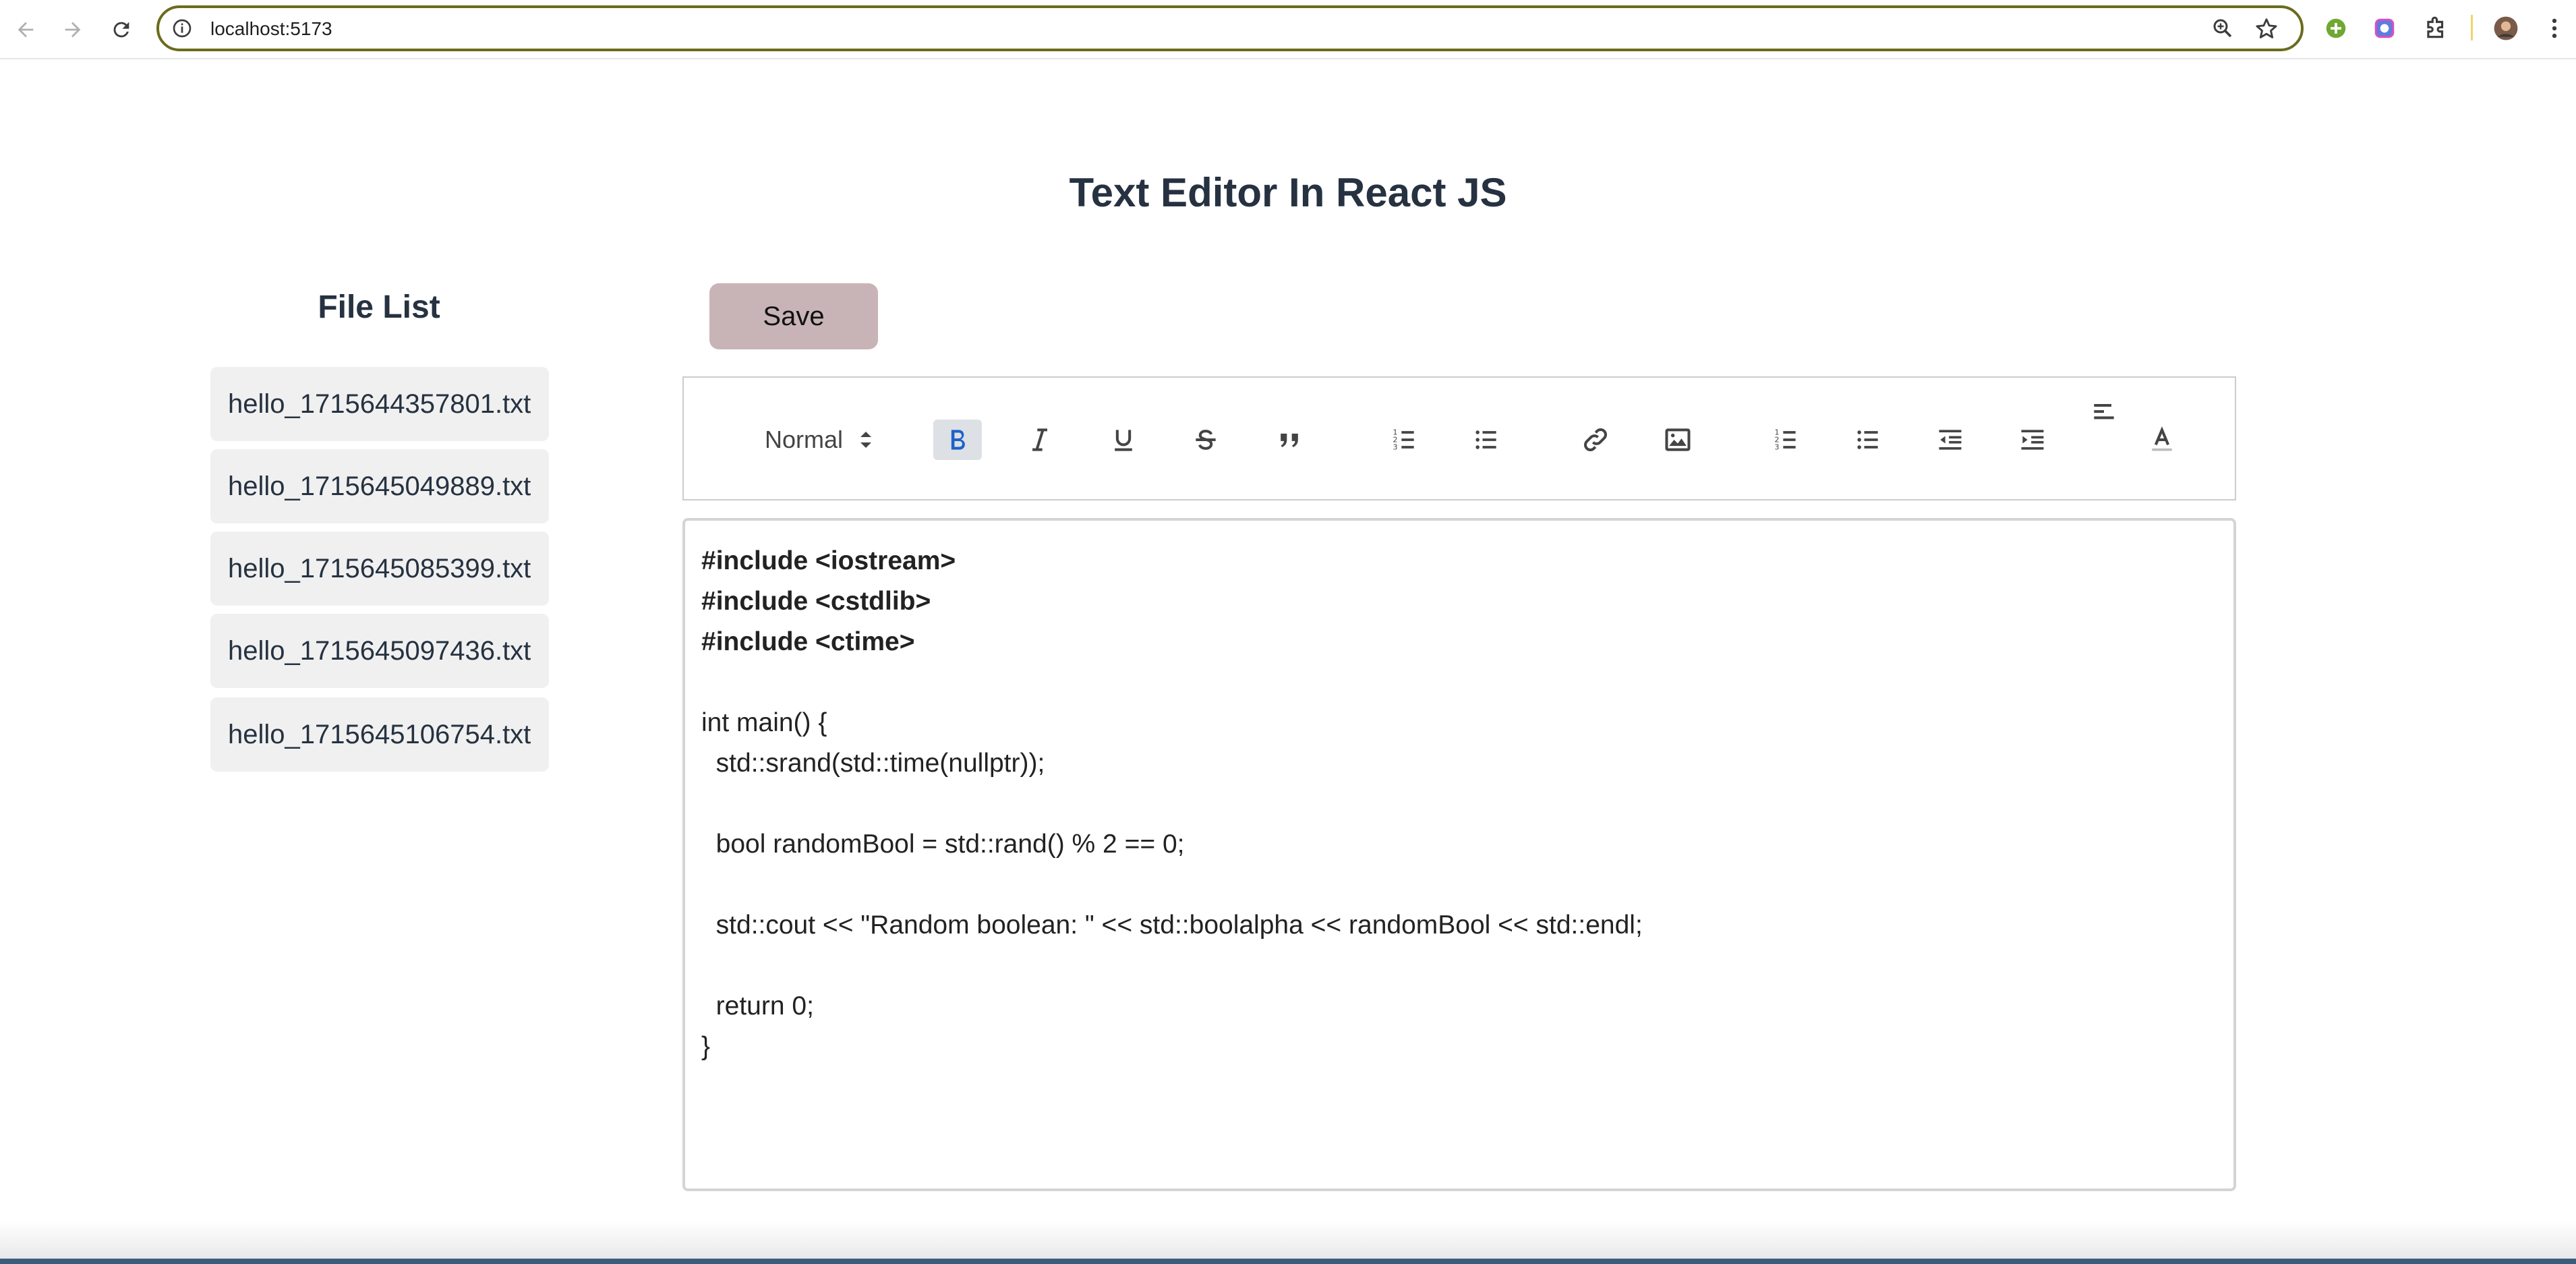  I want to click on bullet-list-button, so click(1486, 440).